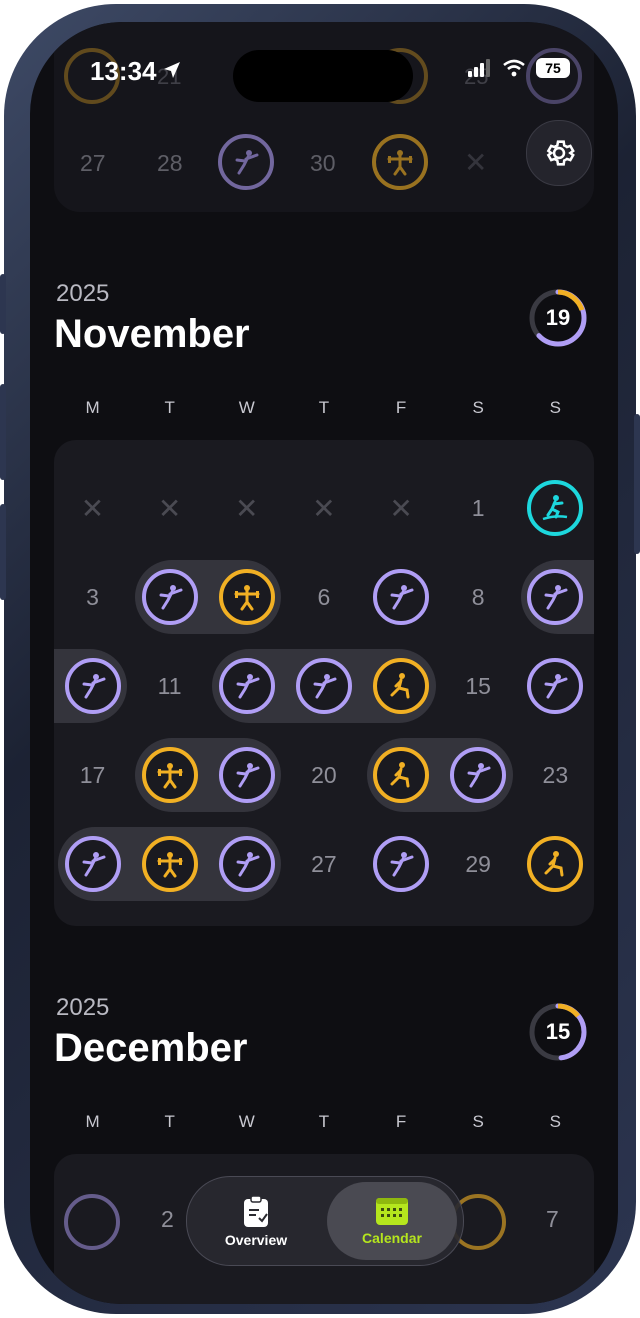 Image resolution: width=640 pixels, height=1318 pixels. I want to click on weightlifting-icon, so click(400, 163).